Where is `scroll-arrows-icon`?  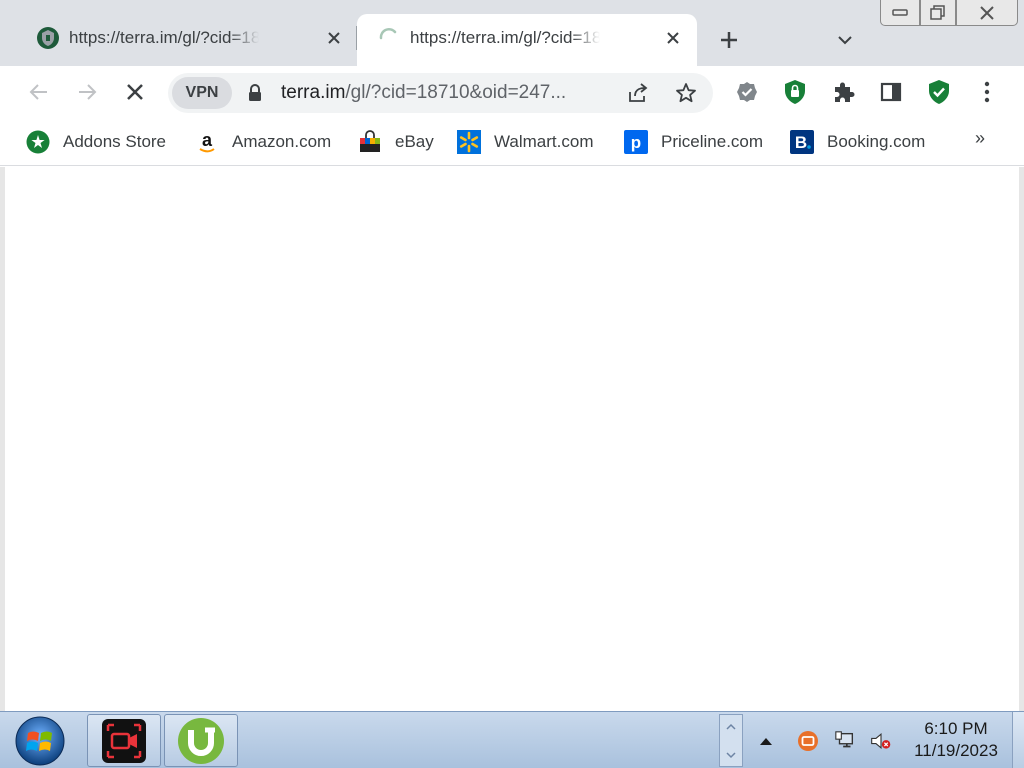 scroll-arrows-icon is located at coordinates (731, 741).